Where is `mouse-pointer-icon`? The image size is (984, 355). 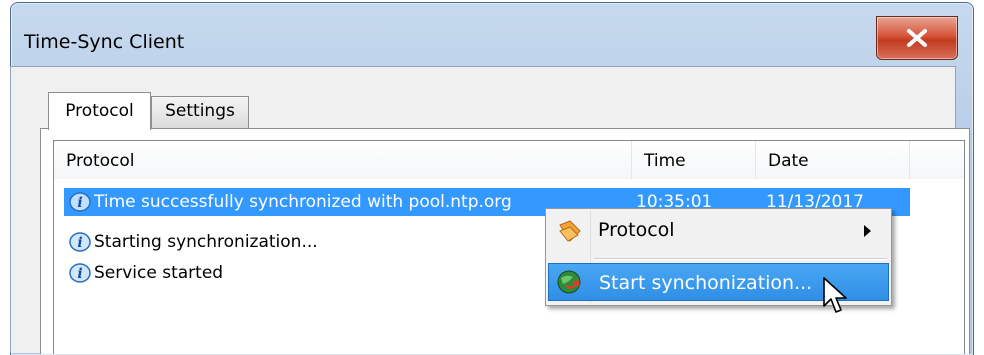
mouse-pointer-icon is located at coordinates (835, 295).